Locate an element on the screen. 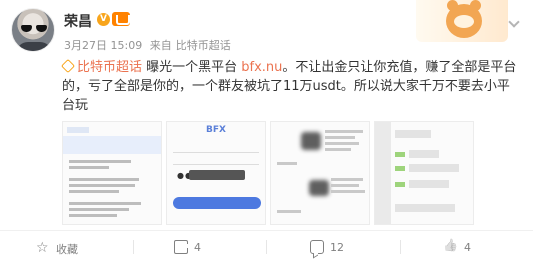 Image resolution: width=533 pixels, height=263 pixels. post-meta: 3月27日 15:09 来自 比特币超话 is located at coordinates (149, 45).